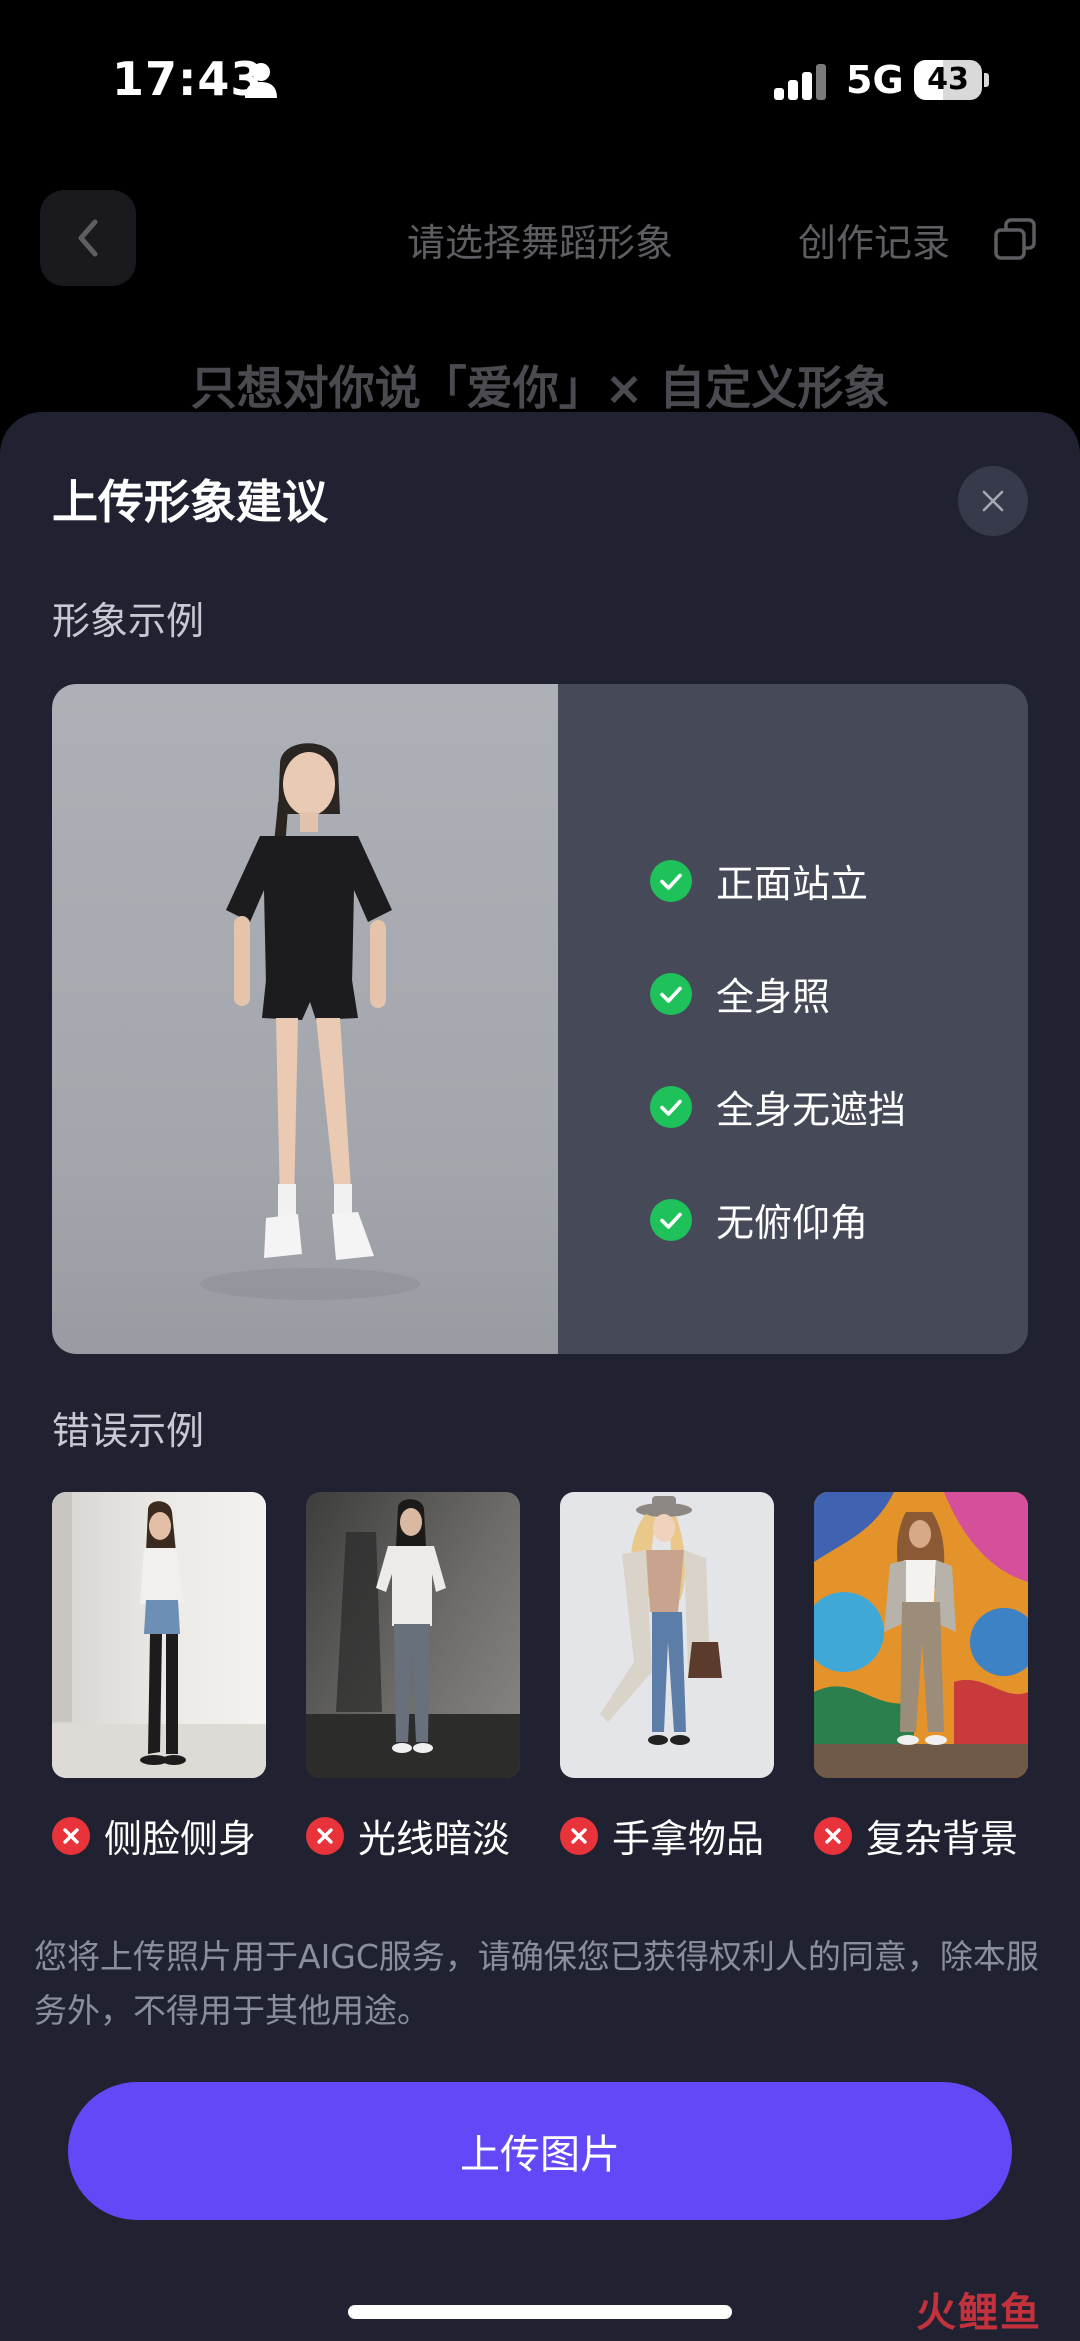 This screenshot has height=2341, width=1080. I want to click on template-subtitle: 只想对你说「爱你」× 自定义形象, so click(540, 388).